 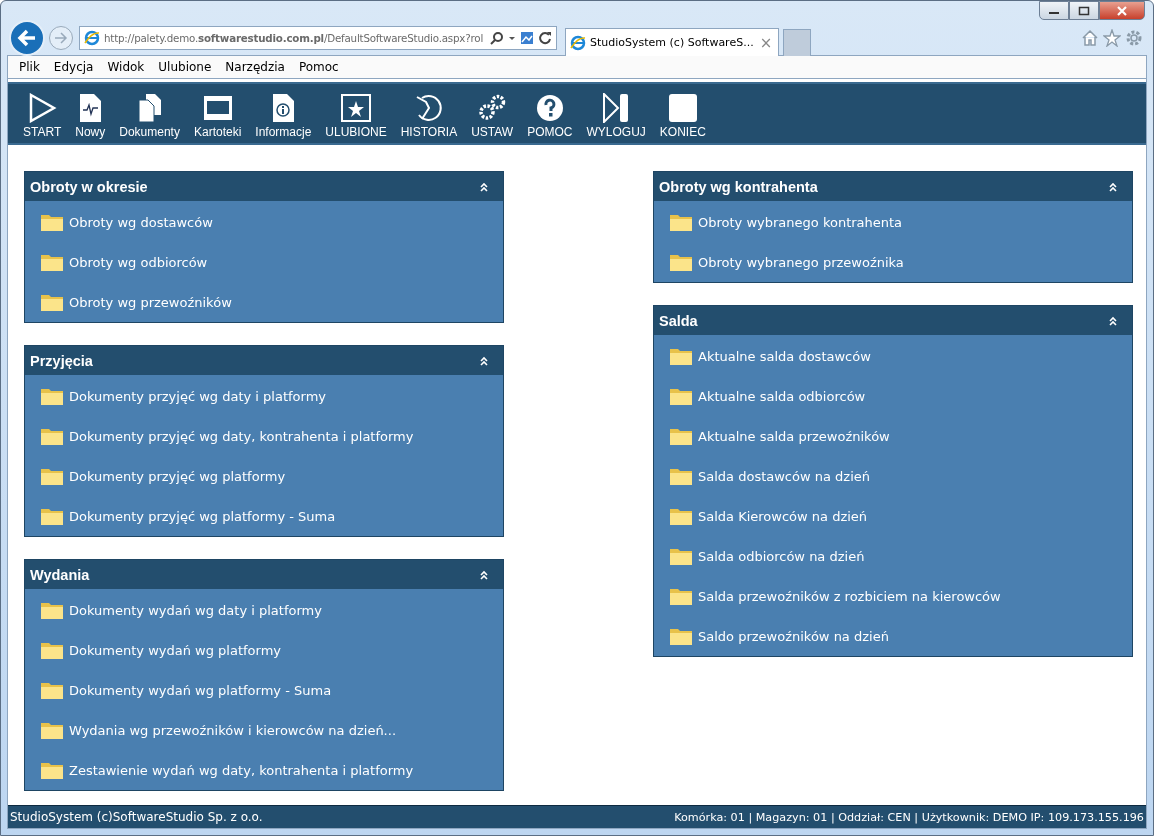 What do you see at coordinates (89, 186) in the screenshot?
I see `panel-title: Obroty w okresie` at bounding box center [89, 186].